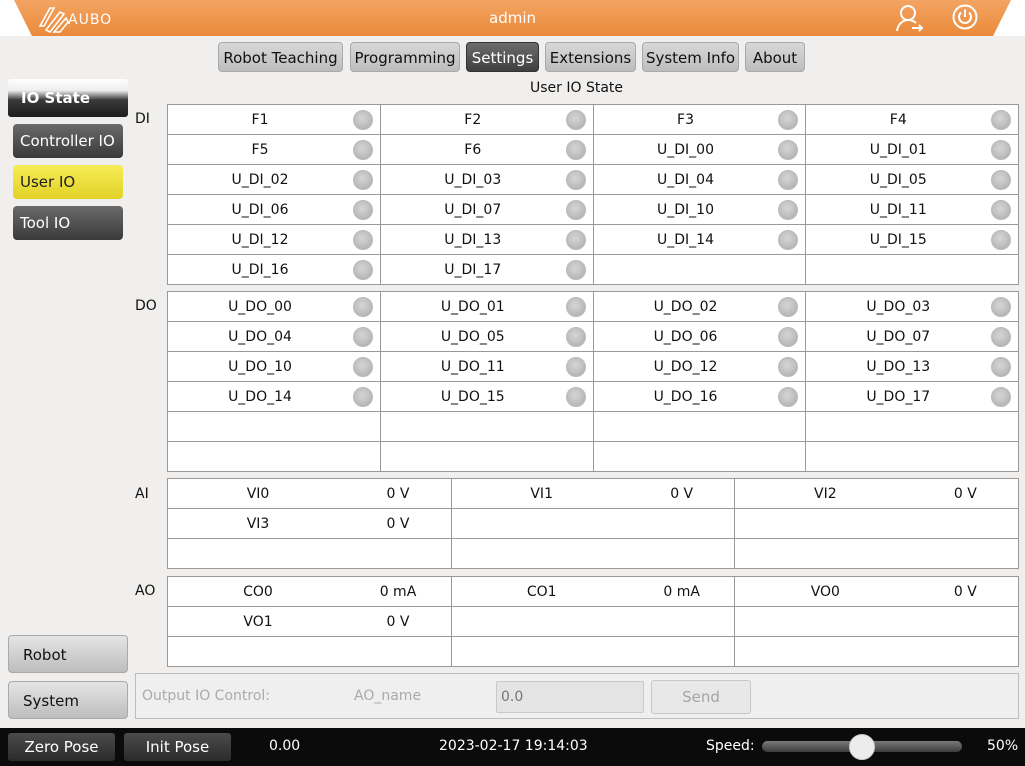 The height and width of the screenshot is (766, 1025). Describe the element at coordinates (260, 307) in the screenshot. I see `io-name: U_DO_00` at that location.